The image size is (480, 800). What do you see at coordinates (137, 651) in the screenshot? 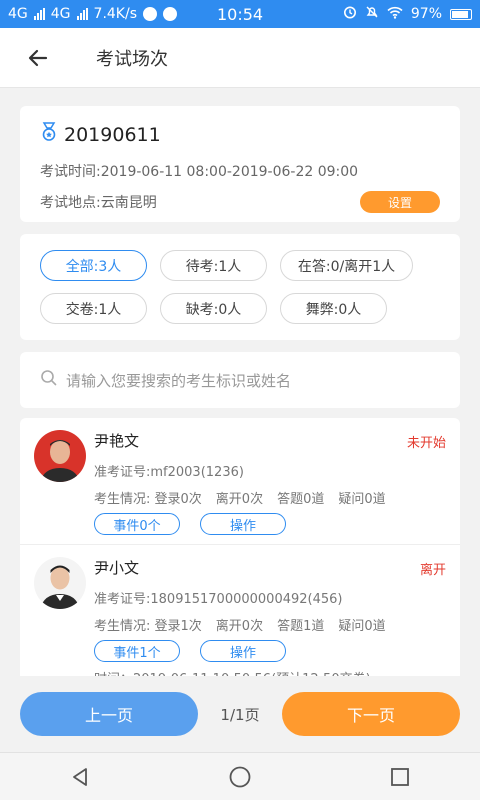
I see `events-button: 事件1个` at bounding box center [137, 651].